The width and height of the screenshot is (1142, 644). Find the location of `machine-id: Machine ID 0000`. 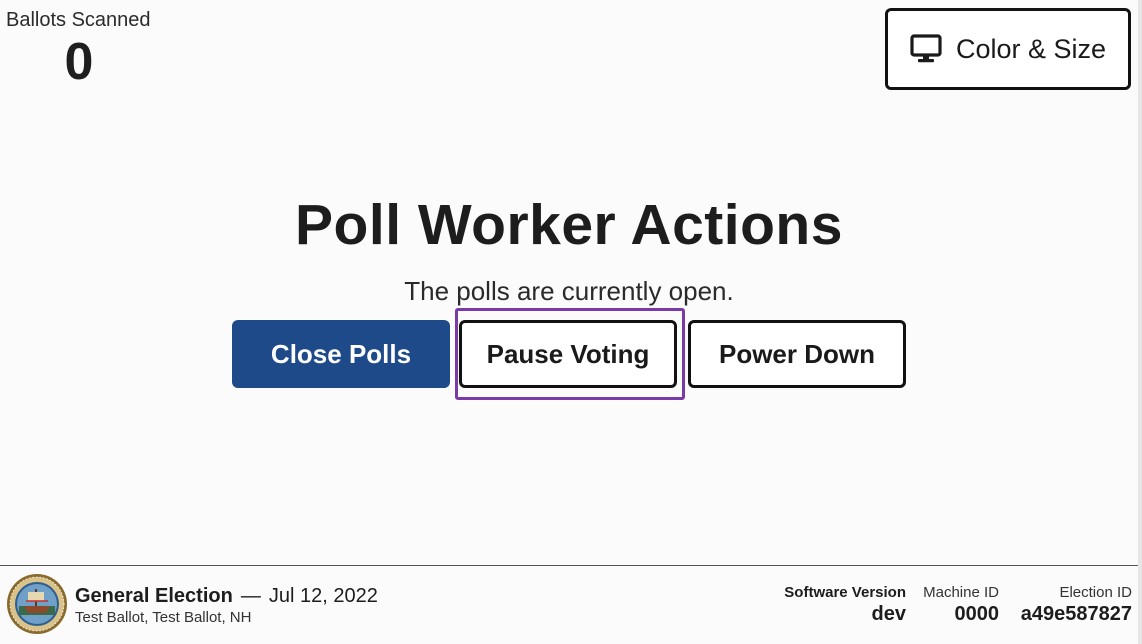

machine-id: Machine ID 0000 is located at coordinates (961, 605).